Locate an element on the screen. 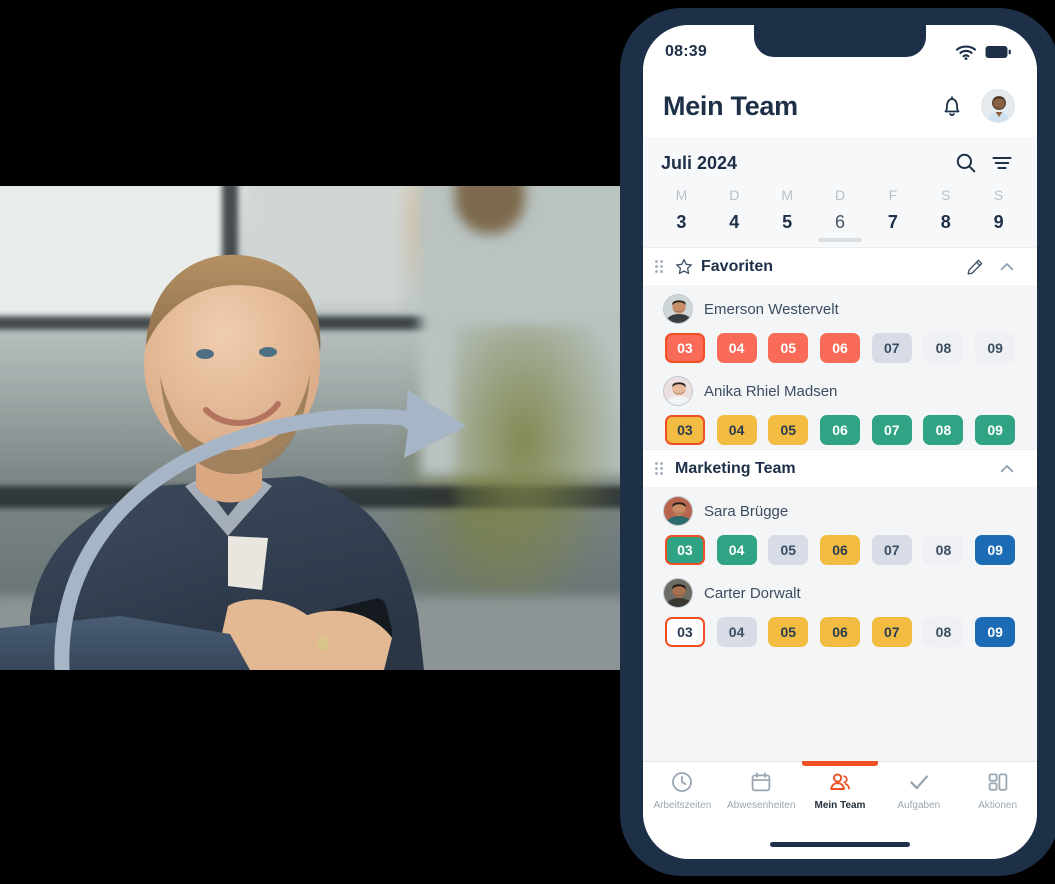  calendar-weekday-label: D is located at coordinates (840, 195).